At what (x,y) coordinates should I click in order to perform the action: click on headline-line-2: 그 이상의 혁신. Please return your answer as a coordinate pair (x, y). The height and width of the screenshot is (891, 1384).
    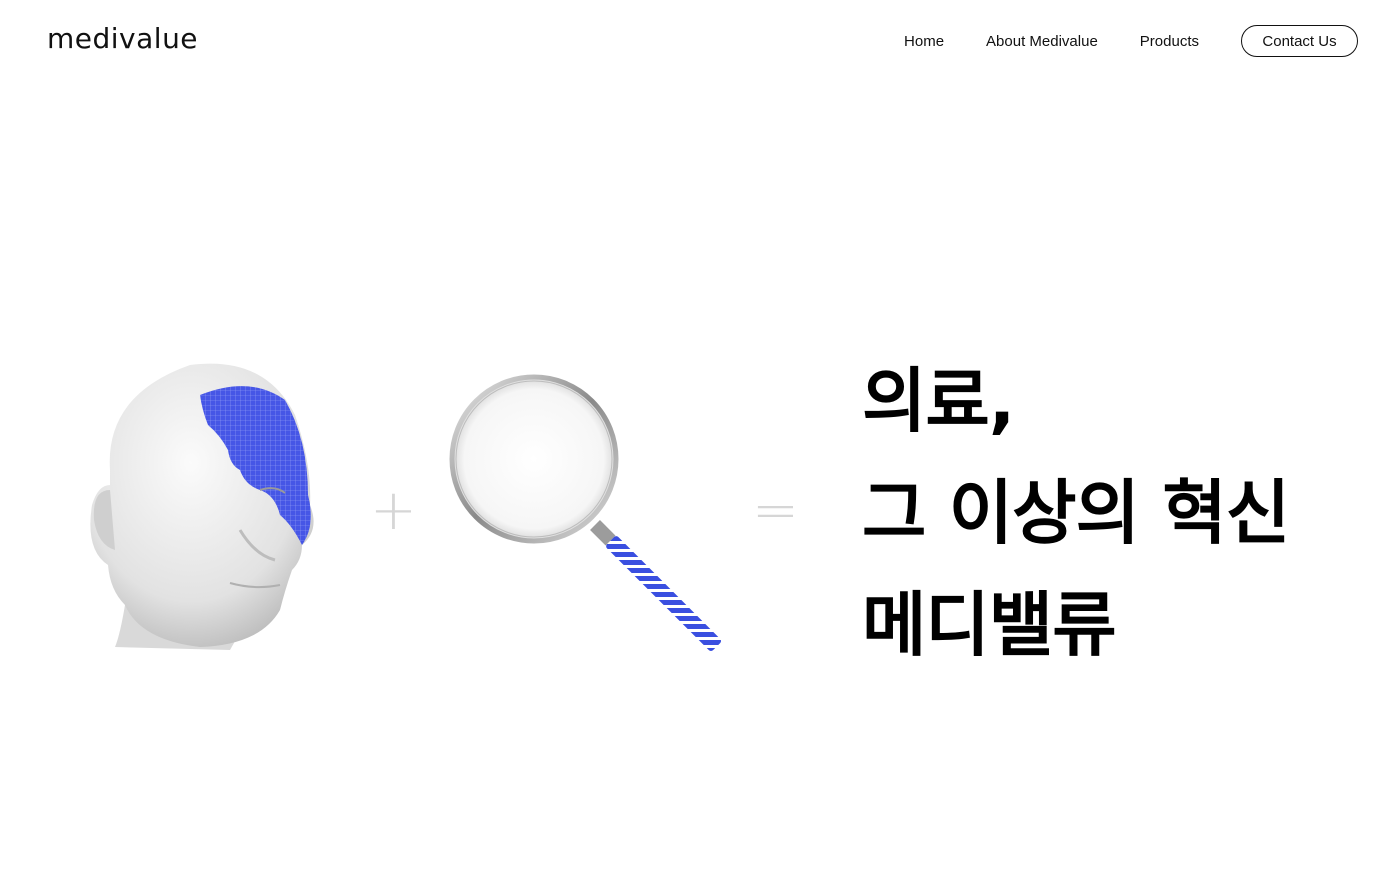
    Looking at the image, I should click on (1076, 513).